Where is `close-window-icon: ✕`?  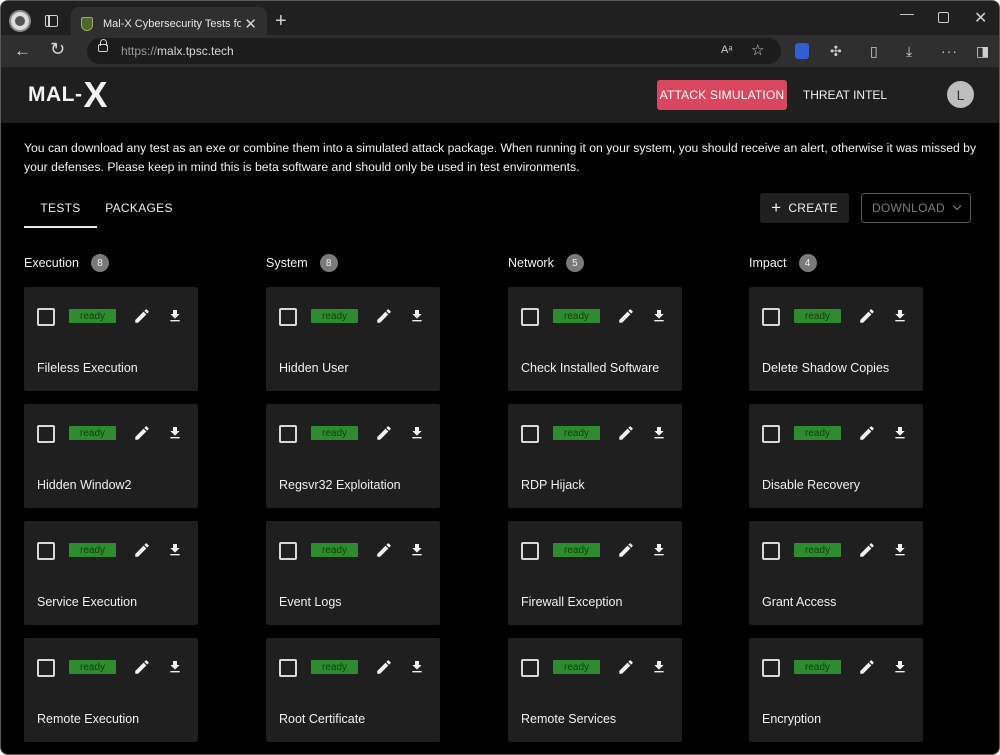 close-window-icon: ✕ is located at coordinates (980, 18).